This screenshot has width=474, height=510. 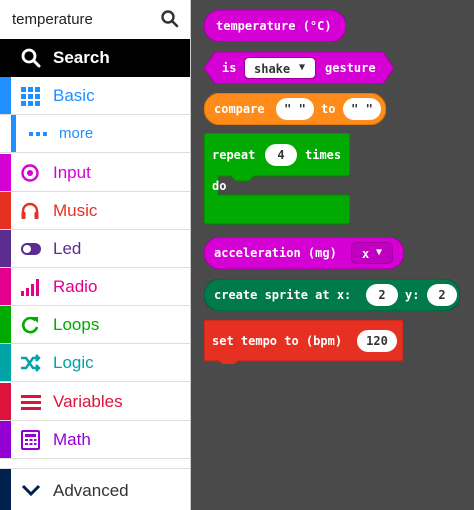 What do you see at coordinates (275, 253) in the screenshot?
I see `block-label: acceleration (mg)` at bounding box center [275, 253].